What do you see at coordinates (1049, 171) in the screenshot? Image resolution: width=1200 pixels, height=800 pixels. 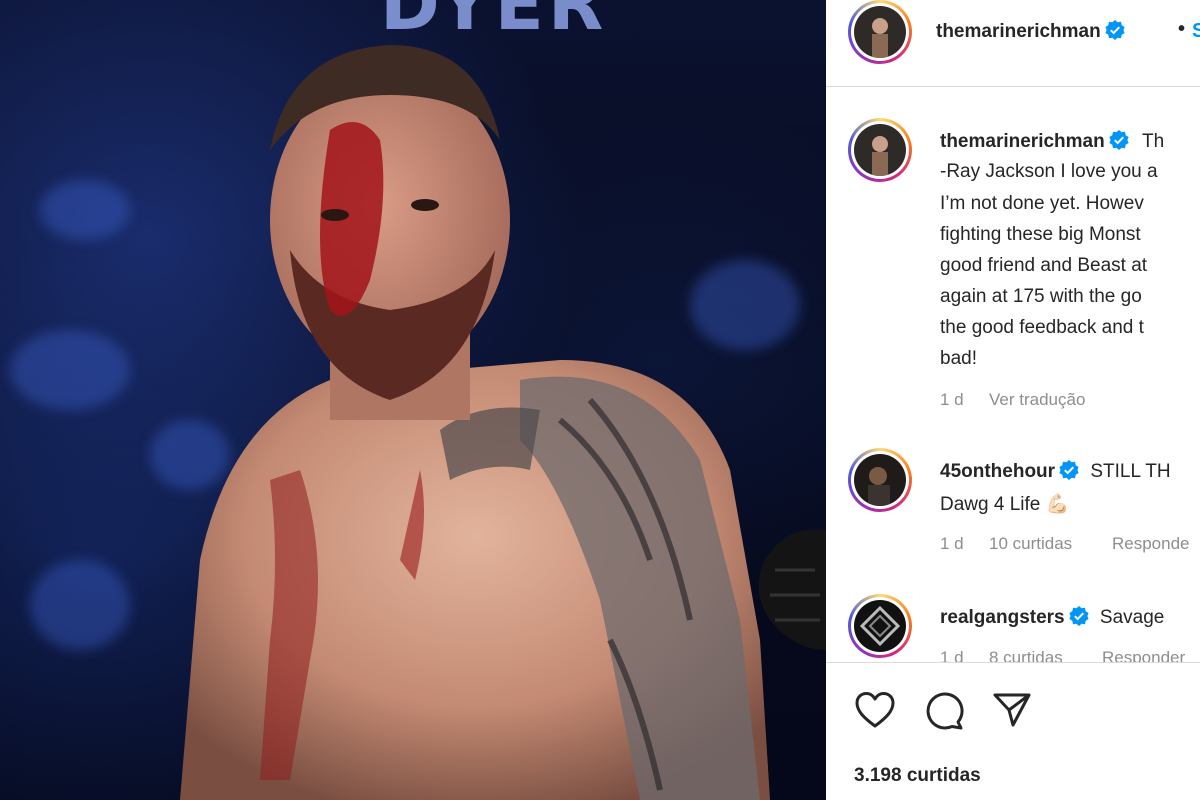 I see `caption-text: -Ray Jackson I love you a` at bounding box center [1049, 171].